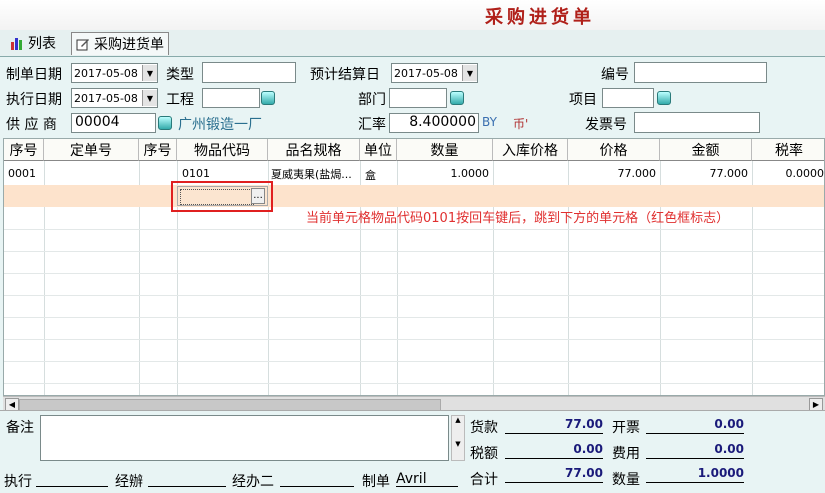 This screenshot has height=493, width=825. I want to click on fee-label: 费用, so click(626, 454).